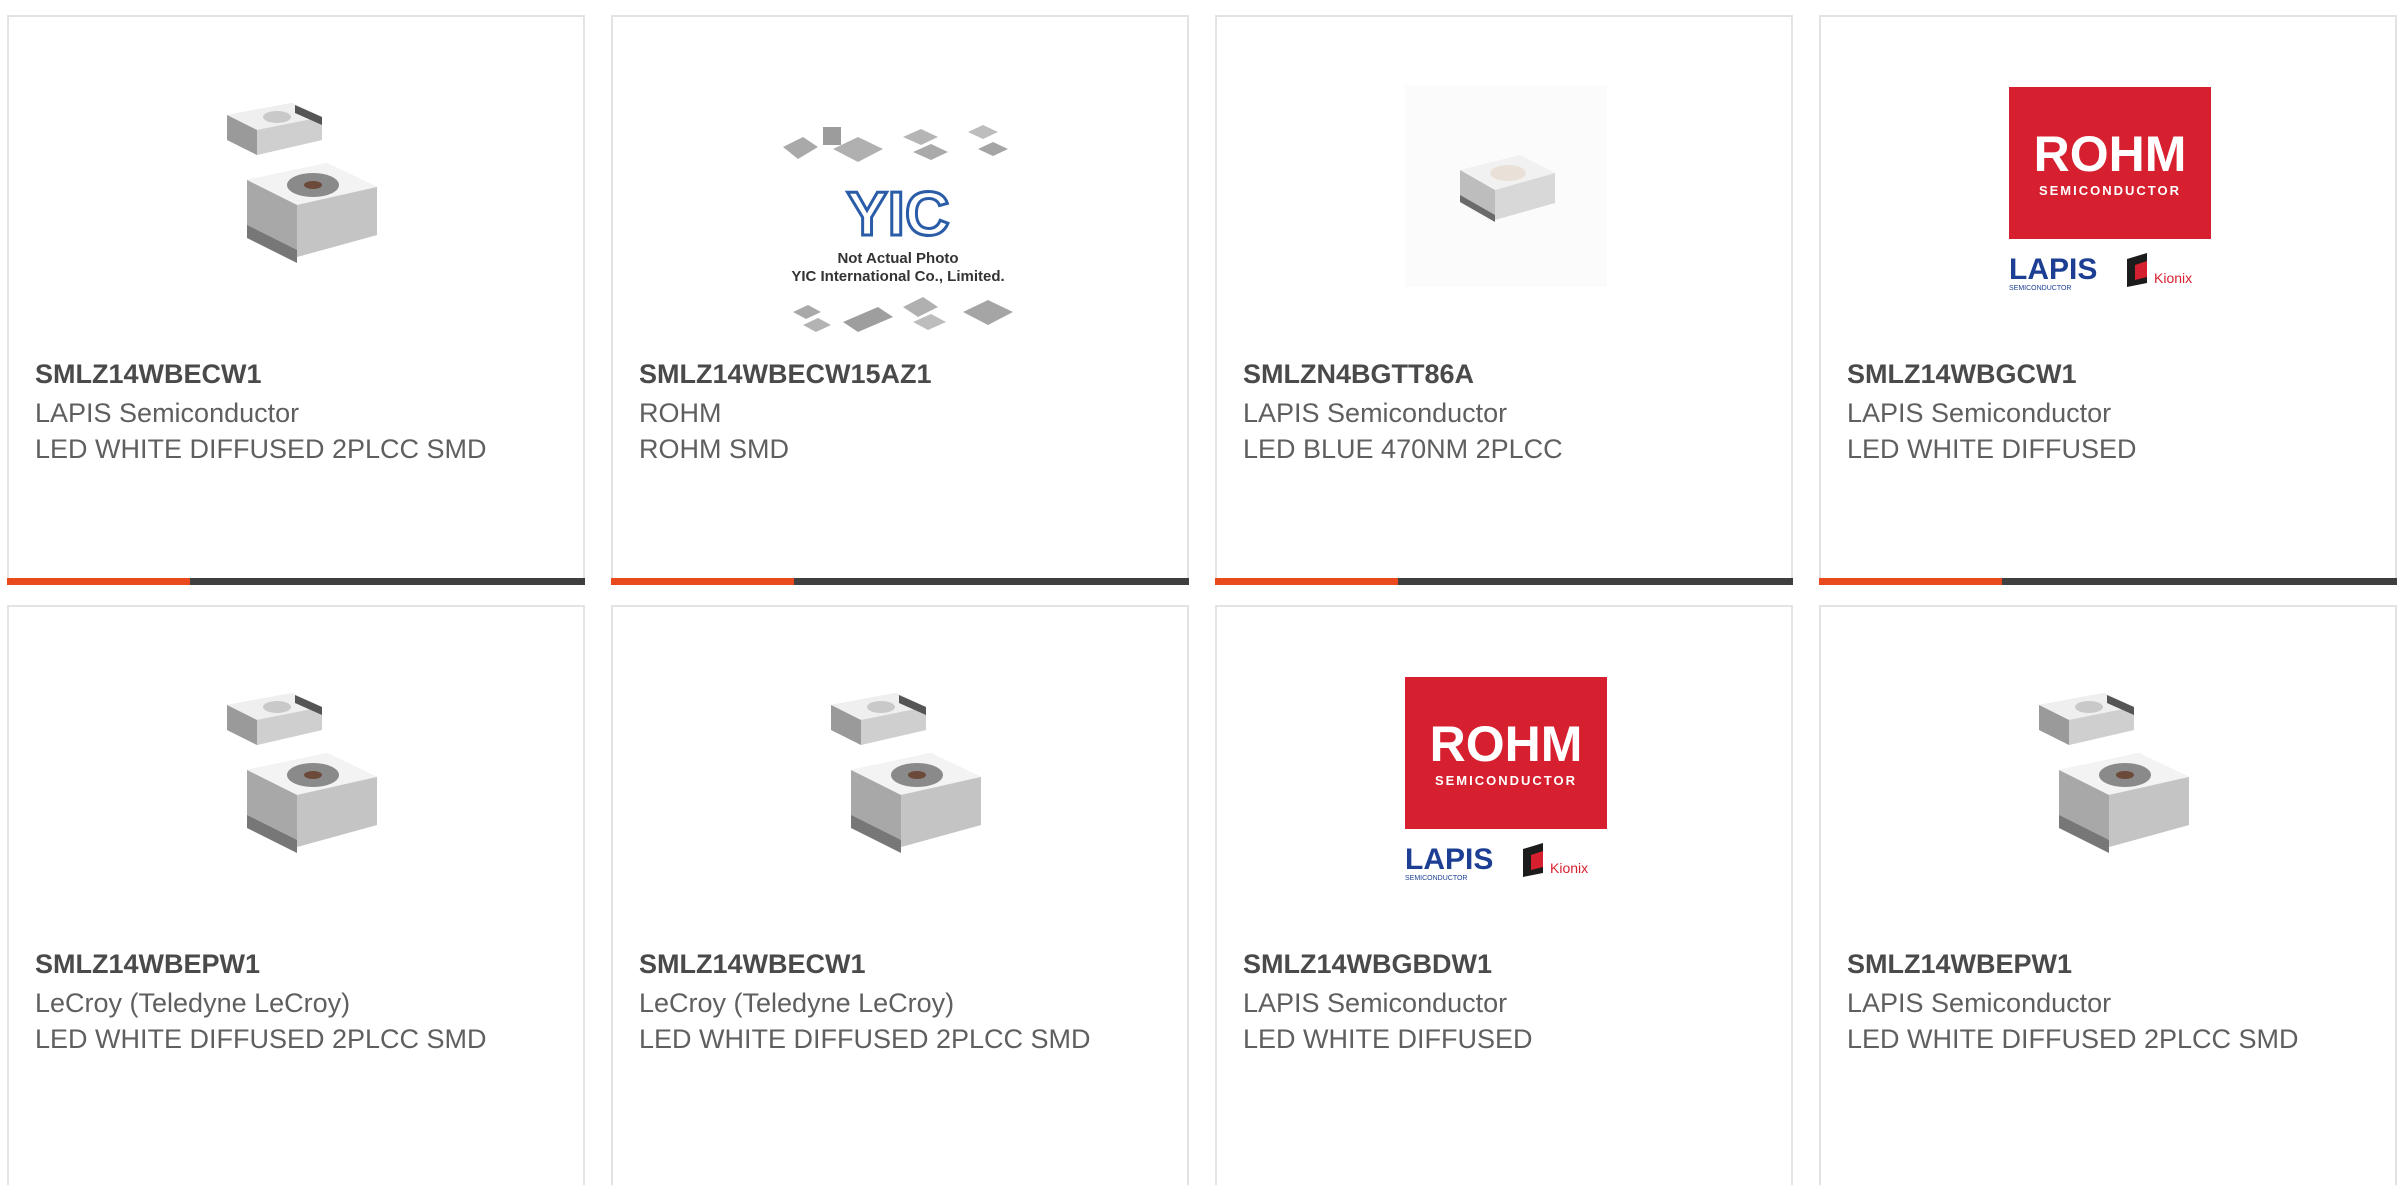  Describe the element at coordinates (1962, 374) in the screenshot. I see `part-number: SMLZ14WBGCW1` at that location.